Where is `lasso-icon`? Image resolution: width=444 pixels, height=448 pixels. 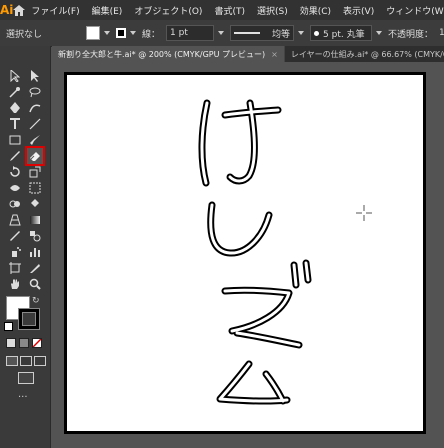 lasso-icon is located at coordinates (35, 92).